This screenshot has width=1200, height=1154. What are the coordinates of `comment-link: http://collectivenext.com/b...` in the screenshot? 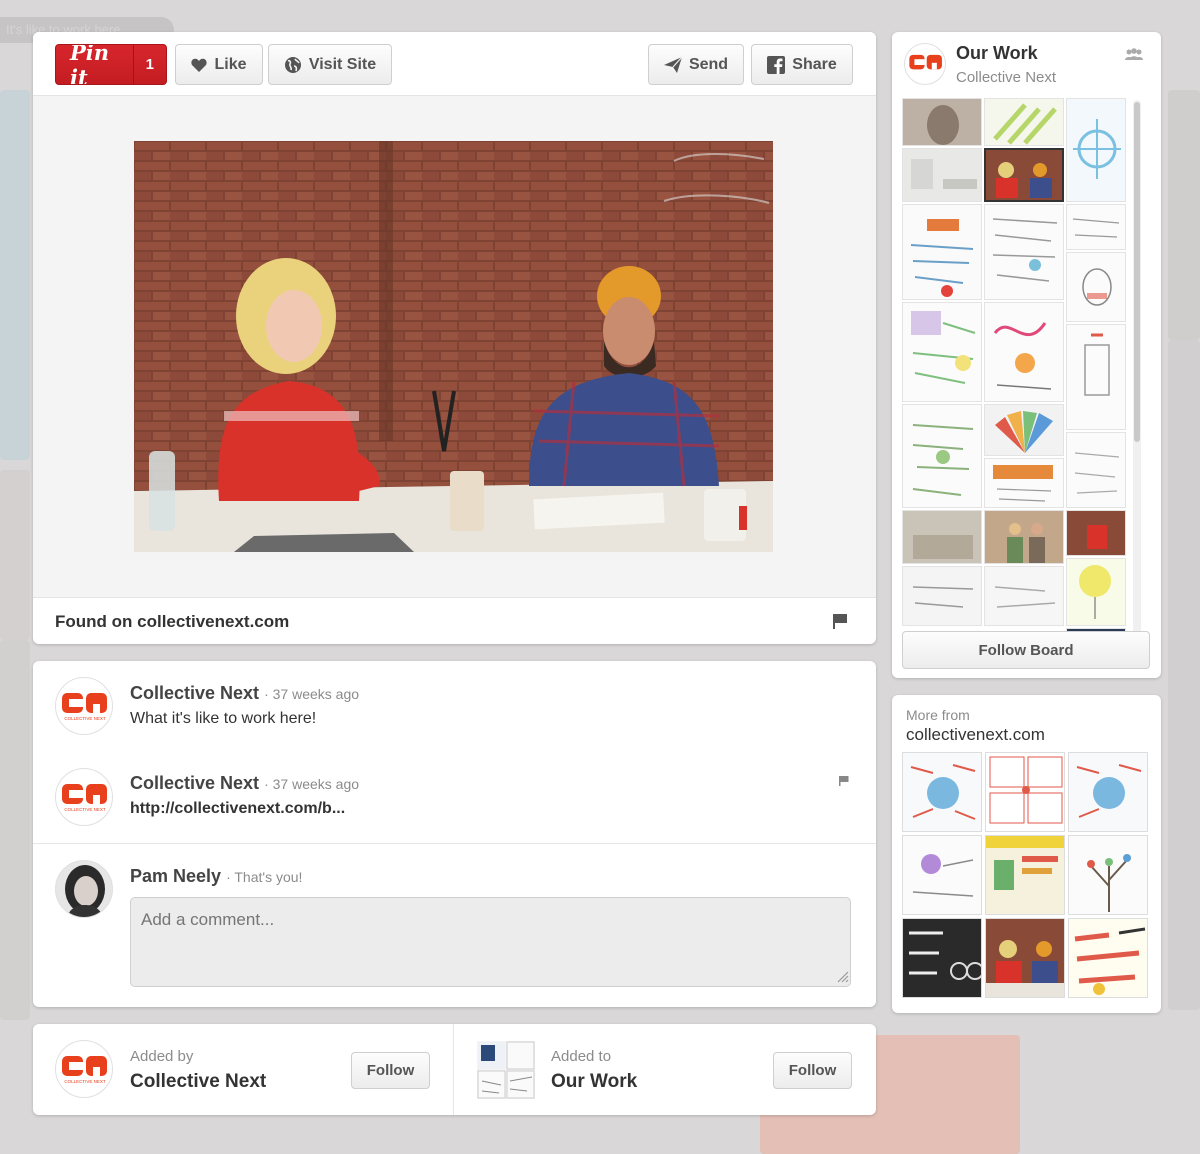 It's located at (237, 809).